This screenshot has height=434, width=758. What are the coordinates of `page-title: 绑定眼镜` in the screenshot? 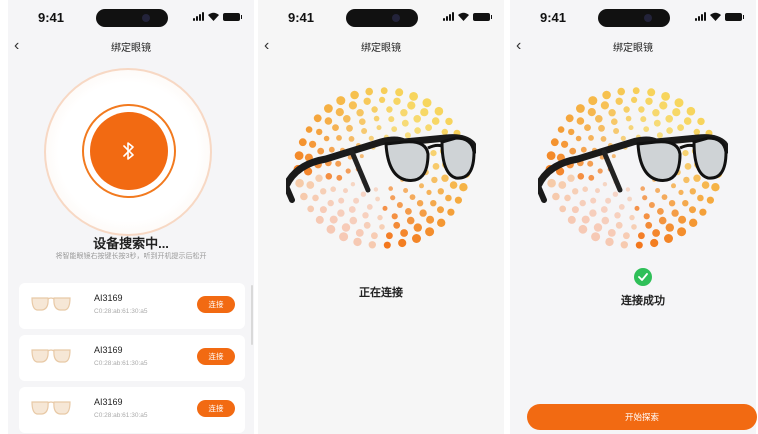 It's located at (633, 48).